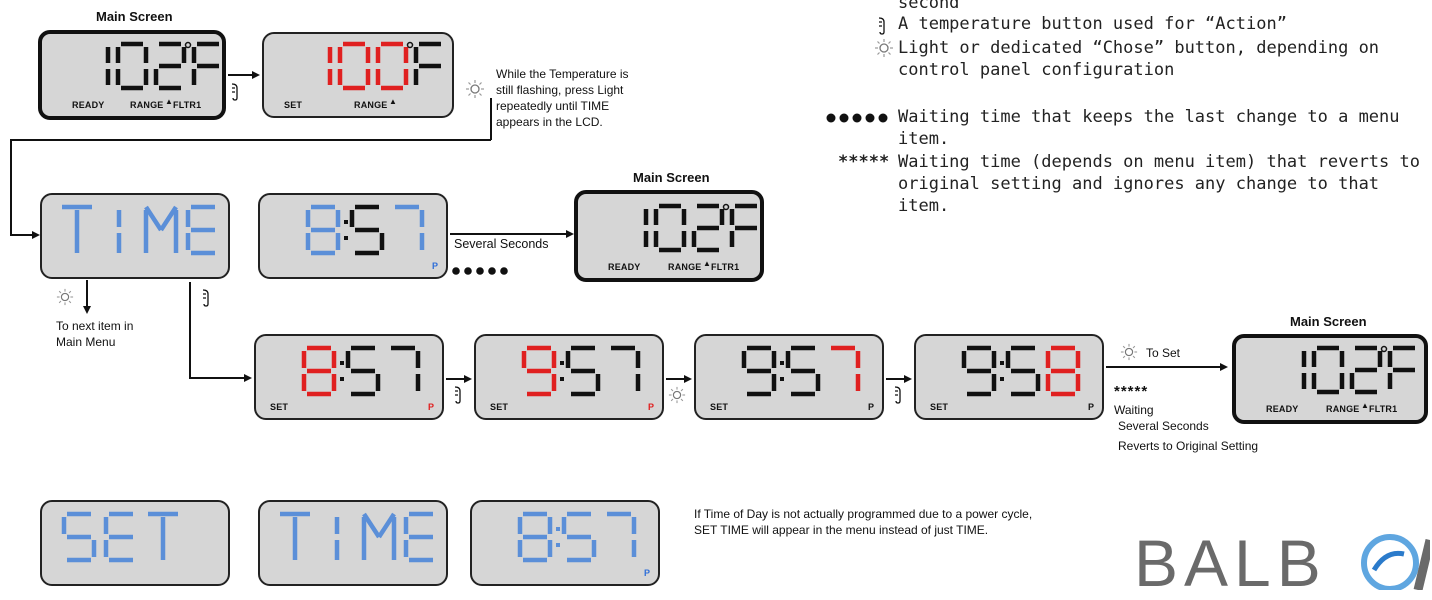  What do you see at coordinates (549, 122) in the screenshot?
I see `instruction-line-4: appears in the LCD.` at bounding box center [549, 122].